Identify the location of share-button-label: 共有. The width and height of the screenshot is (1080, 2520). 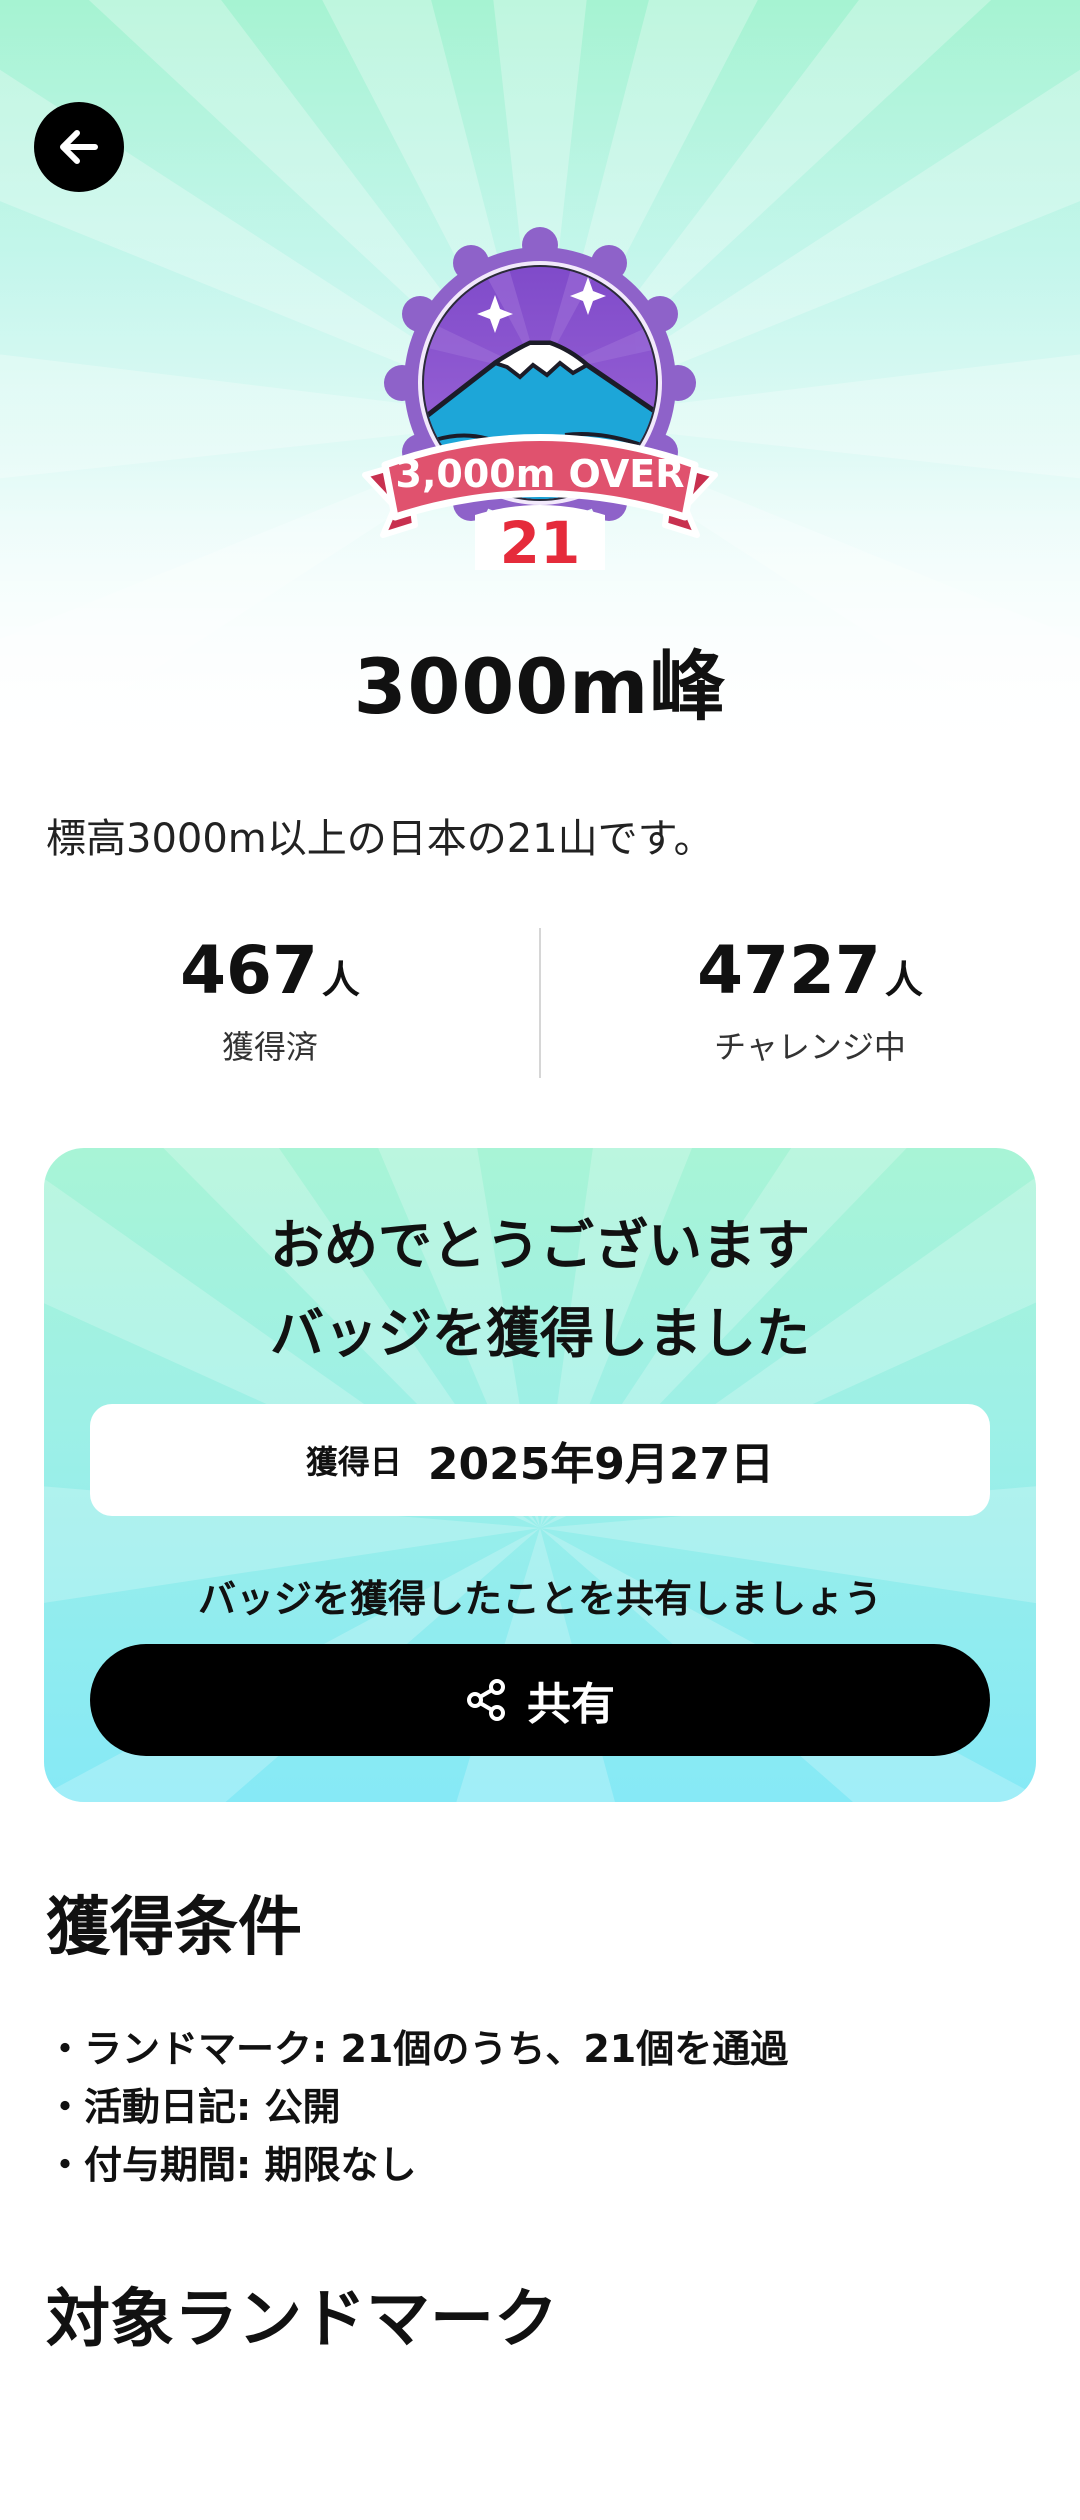
(571, 1704).